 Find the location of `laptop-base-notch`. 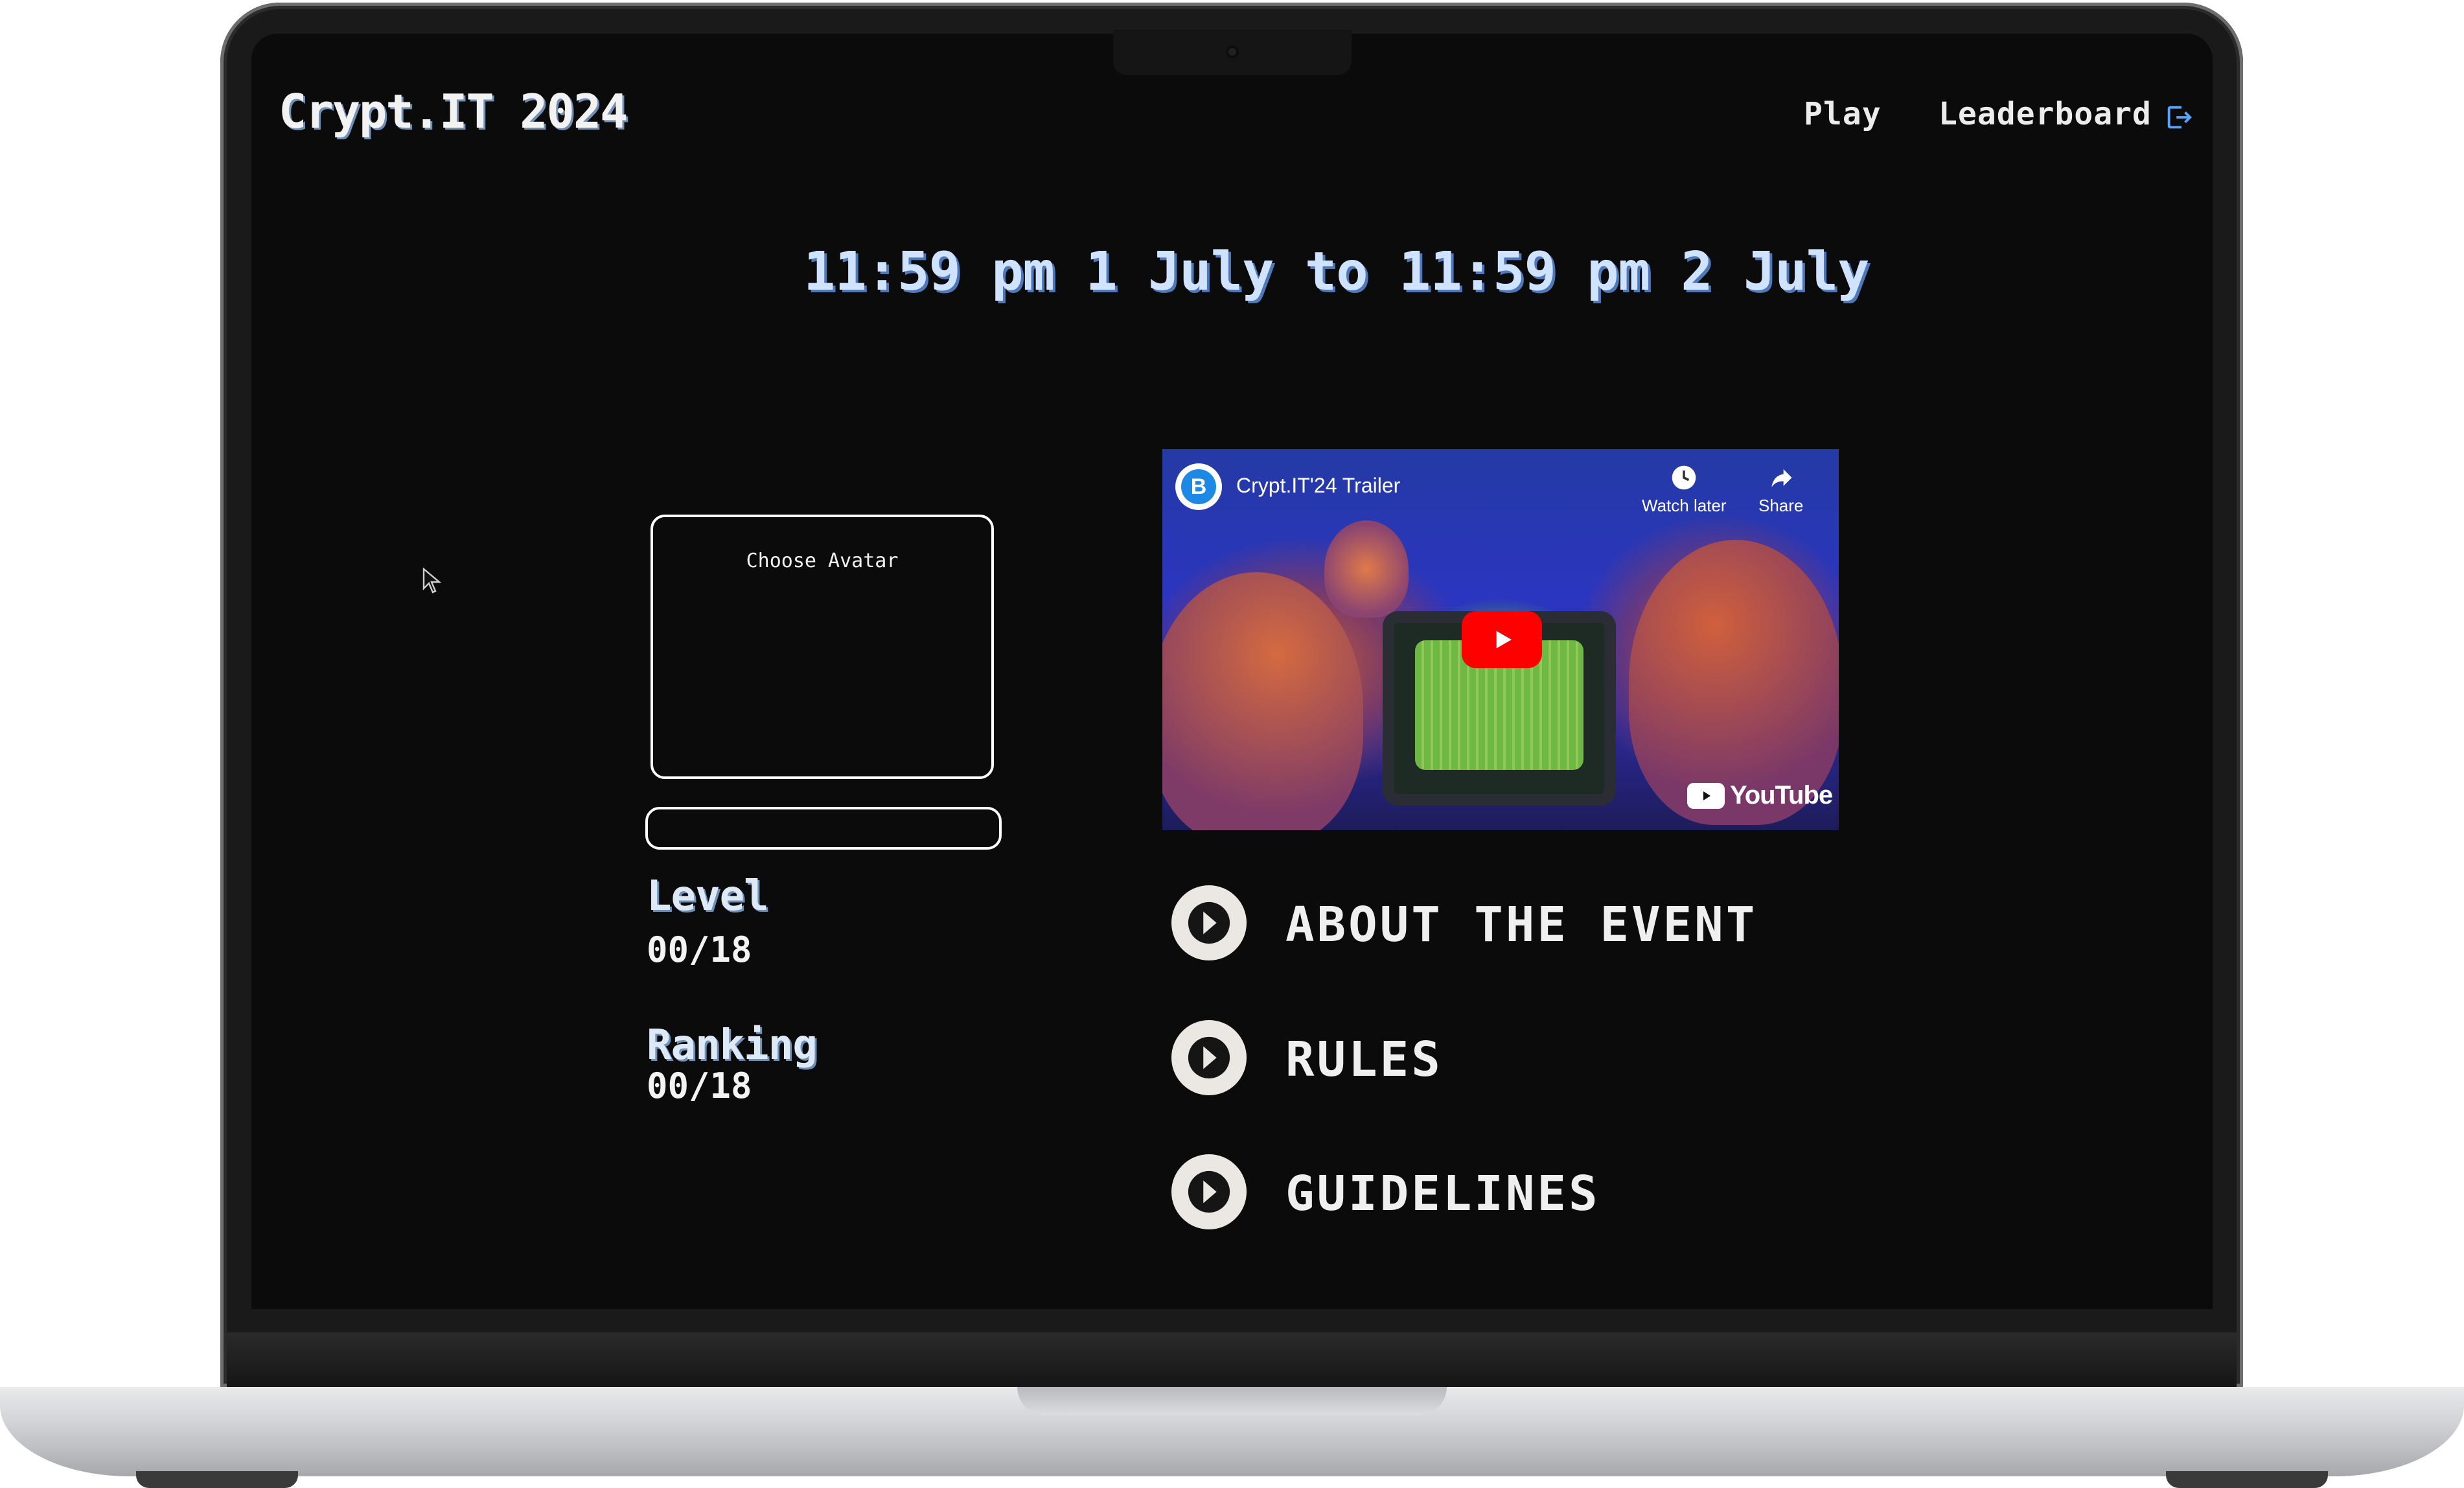

laptop-base-notch is located at coordinates (1232, 1401).